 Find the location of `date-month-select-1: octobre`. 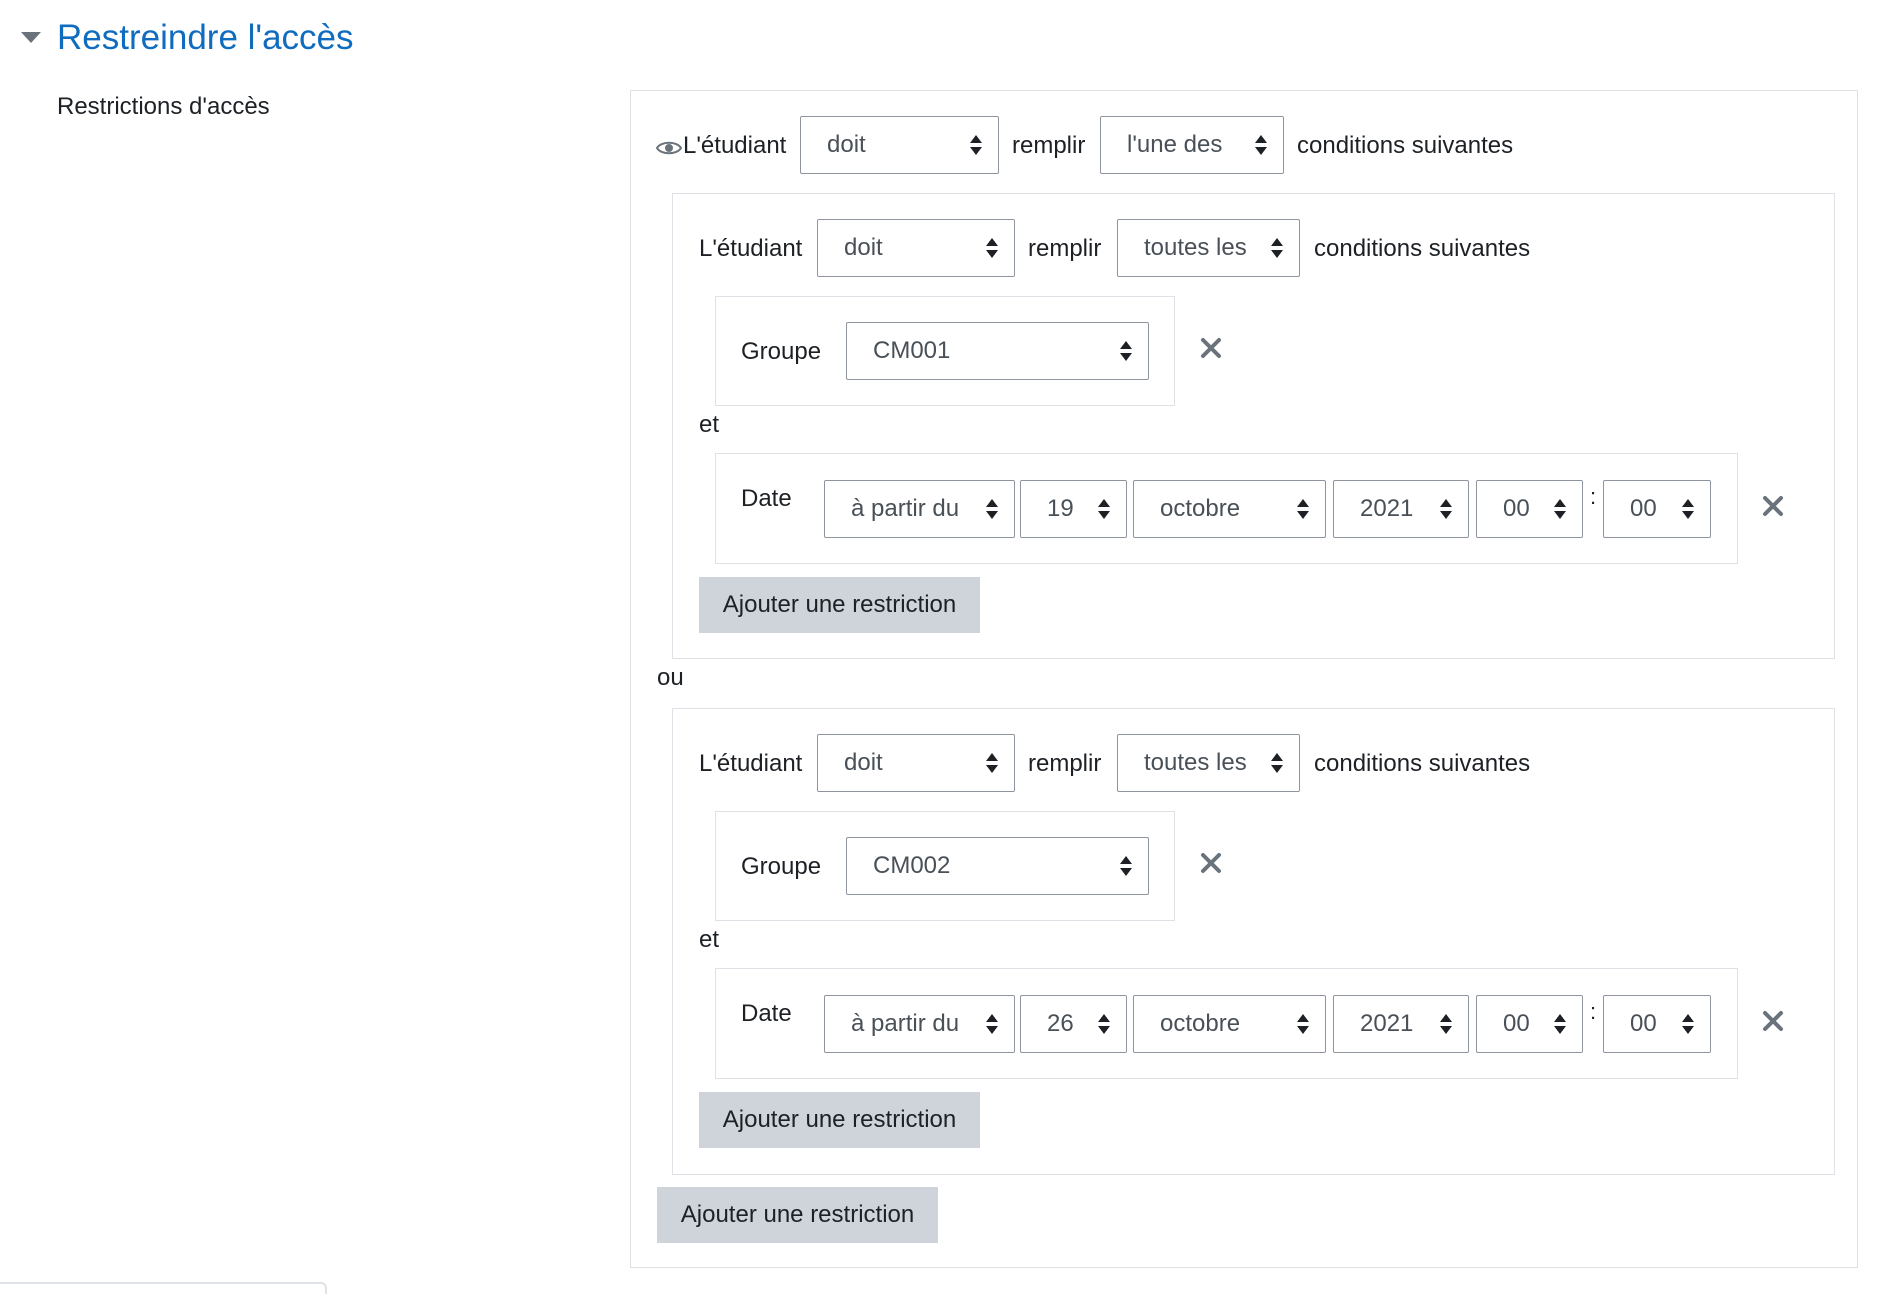

date-month-select-1: octobre is located at coordinates (1229, 509).